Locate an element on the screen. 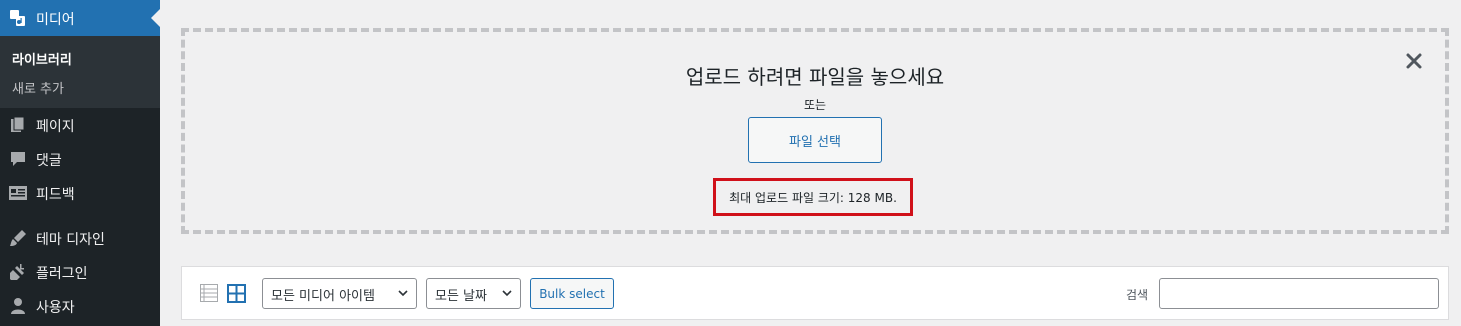 The height and width of the screenshot is (326, 1461). list-view-icon is located at coordinates (209, 293).